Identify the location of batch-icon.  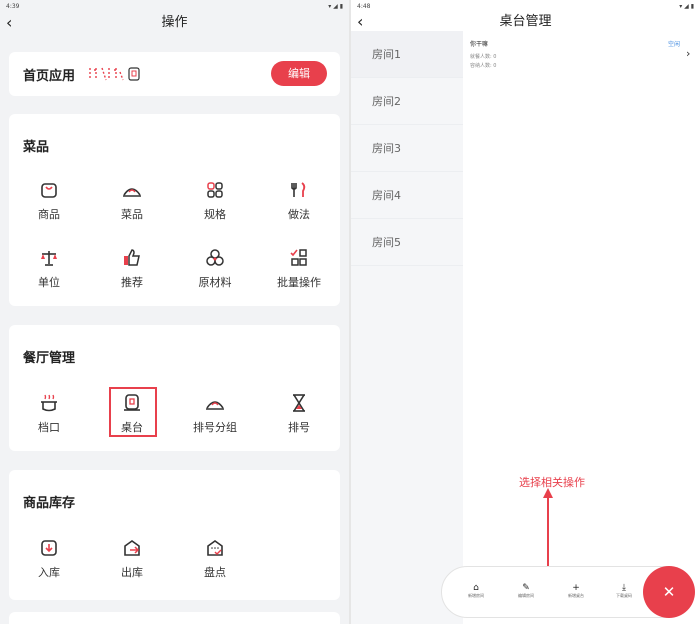
(299, 258).